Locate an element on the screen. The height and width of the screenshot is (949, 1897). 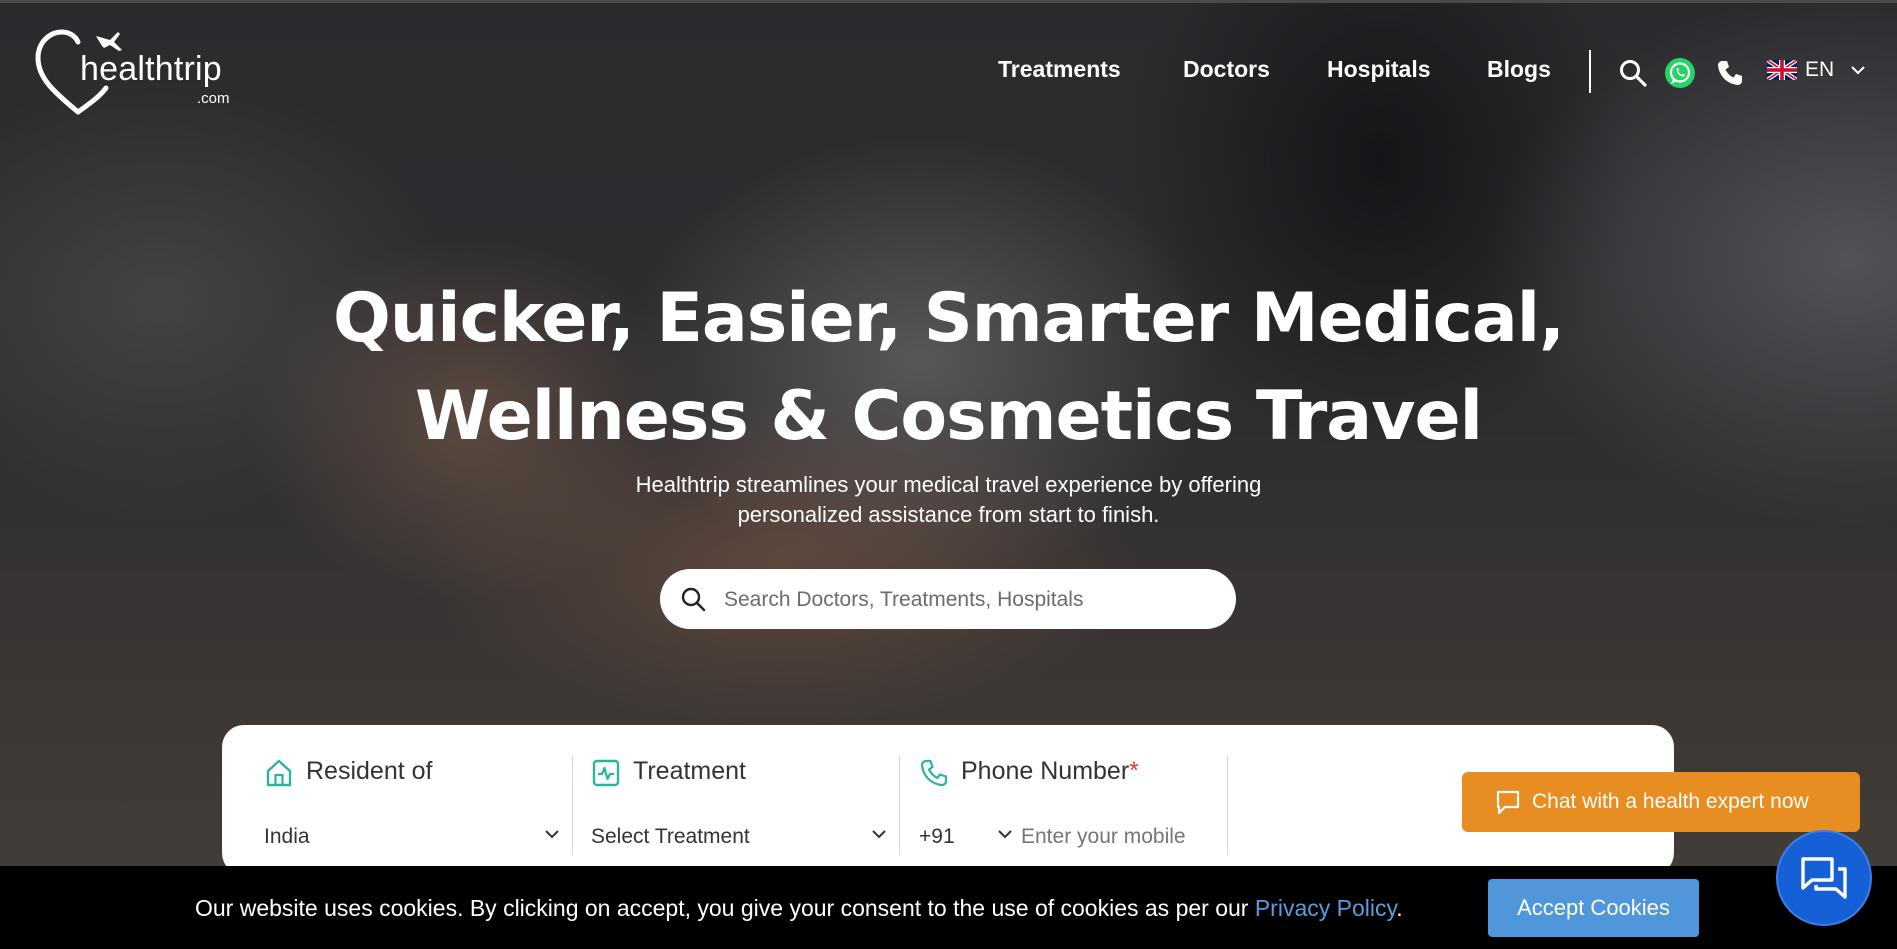
accept-cookies-button: Accept Cookies is located at coordinates (1593, 908).